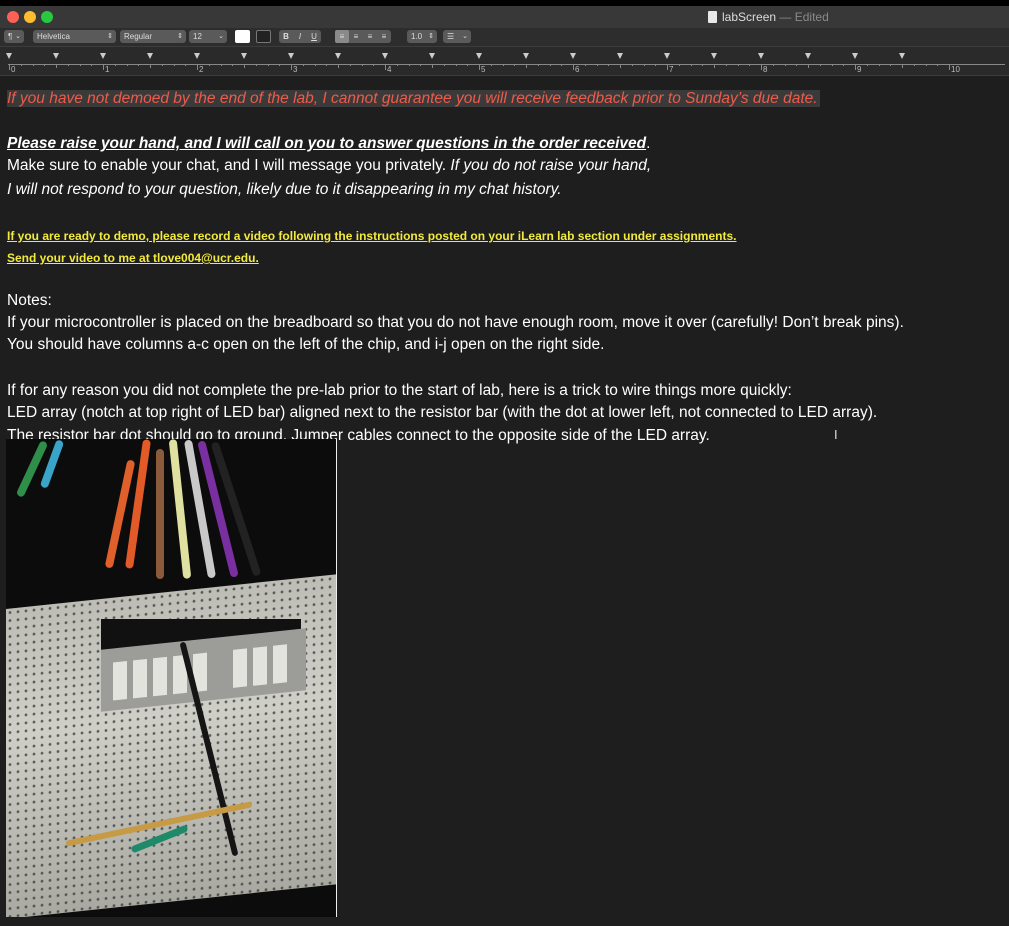  Describe the element at coordinates (107, 69) in the screenshot. I see `ruler-number: 1` at that location.